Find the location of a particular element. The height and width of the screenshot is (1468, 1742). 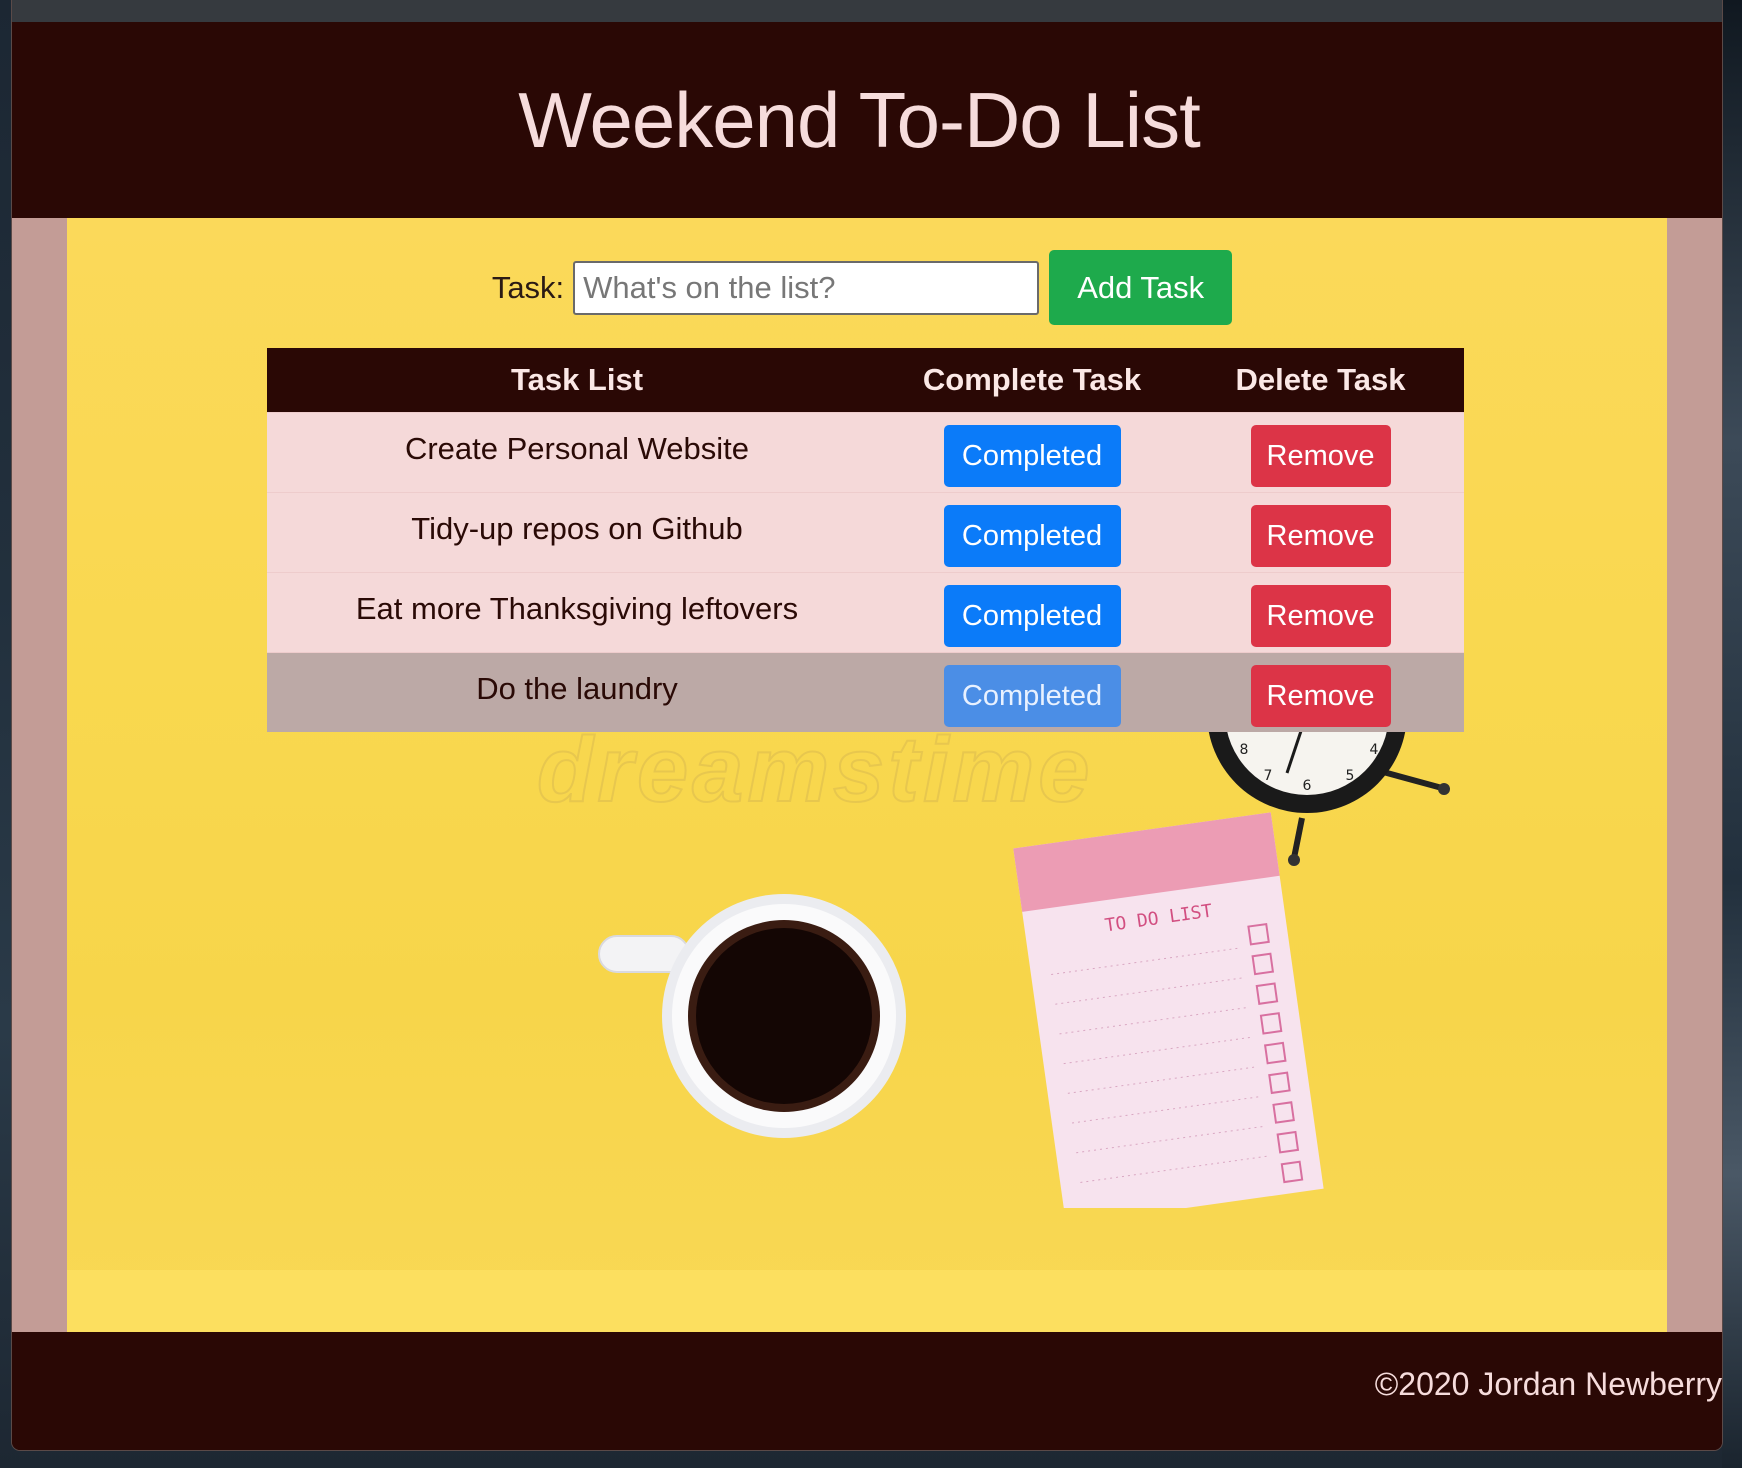

page-header: Weekend To-Do List is located at coordinates (867, 120).